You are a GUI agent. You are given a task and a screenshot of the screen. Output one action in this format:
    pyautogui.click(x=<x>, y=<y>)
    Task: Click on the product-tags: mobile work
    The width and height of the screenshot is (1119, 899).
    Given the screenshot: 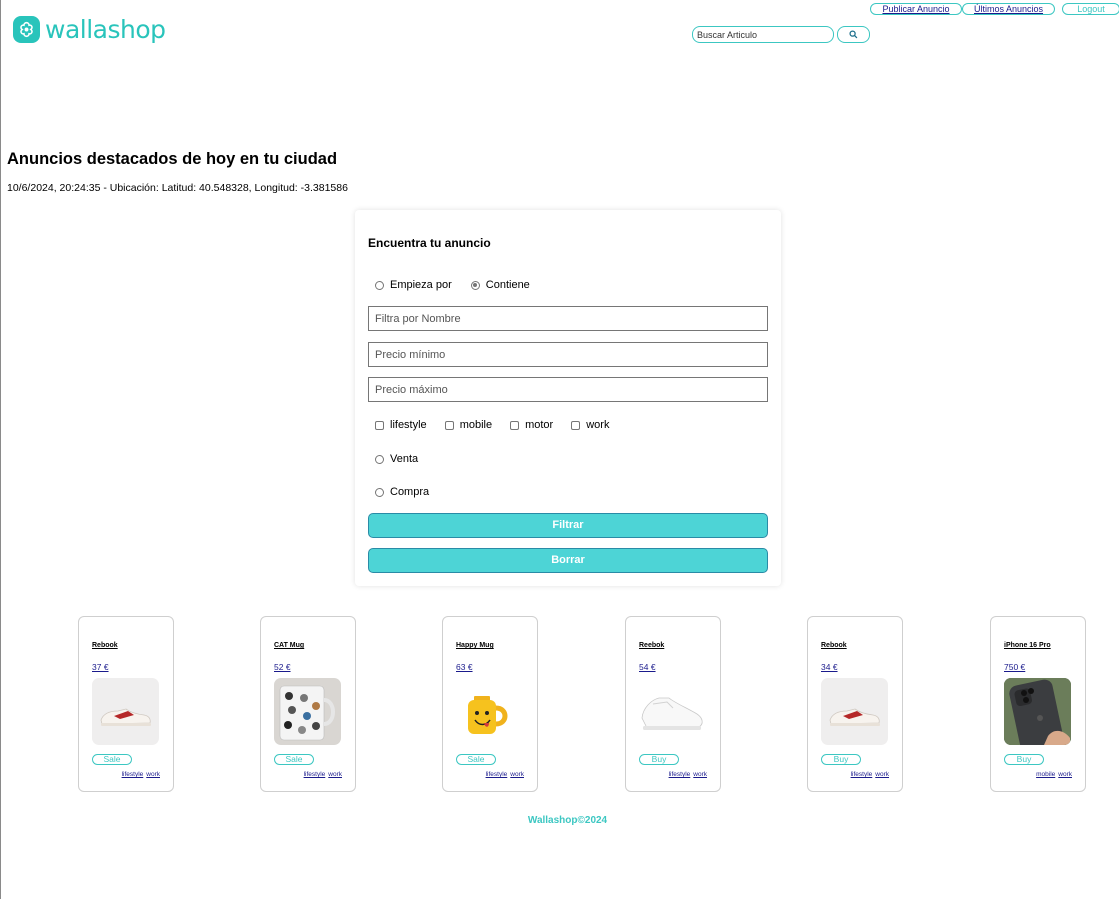 What is the action you would take?
    pyautogui.click(x=1054, y=774)
    